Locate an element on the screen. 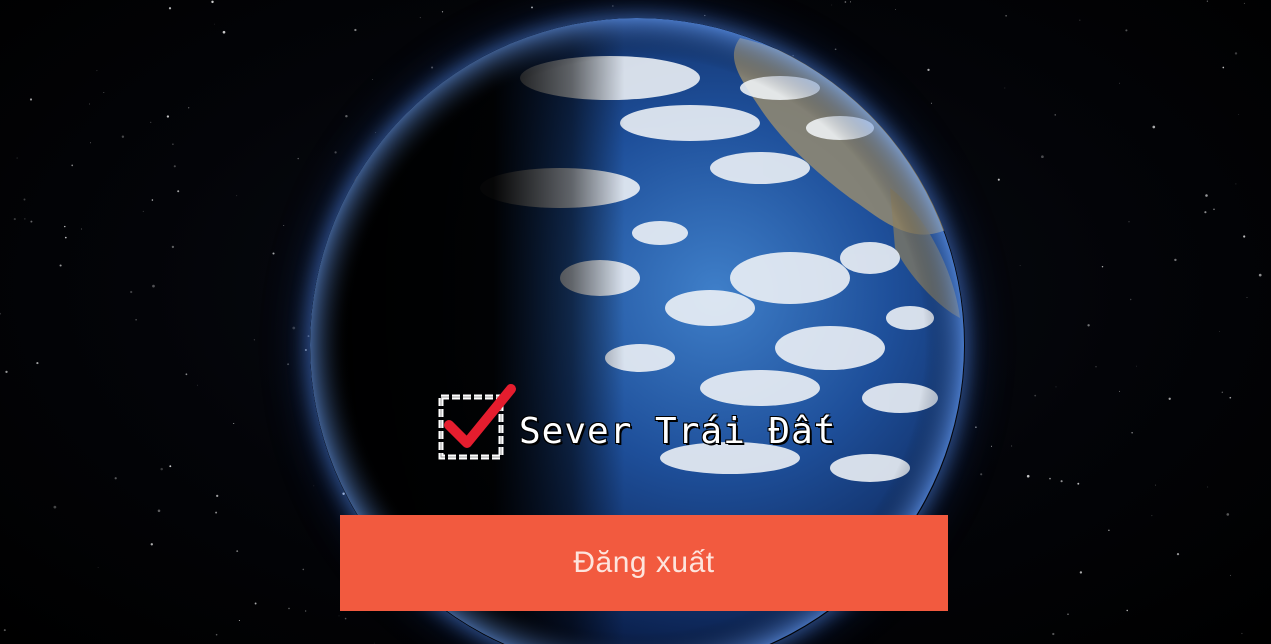 The height and width of the screenshot is (644, 1271). logout-button-label: Đăng xuất is located at coordinates (644, 562).